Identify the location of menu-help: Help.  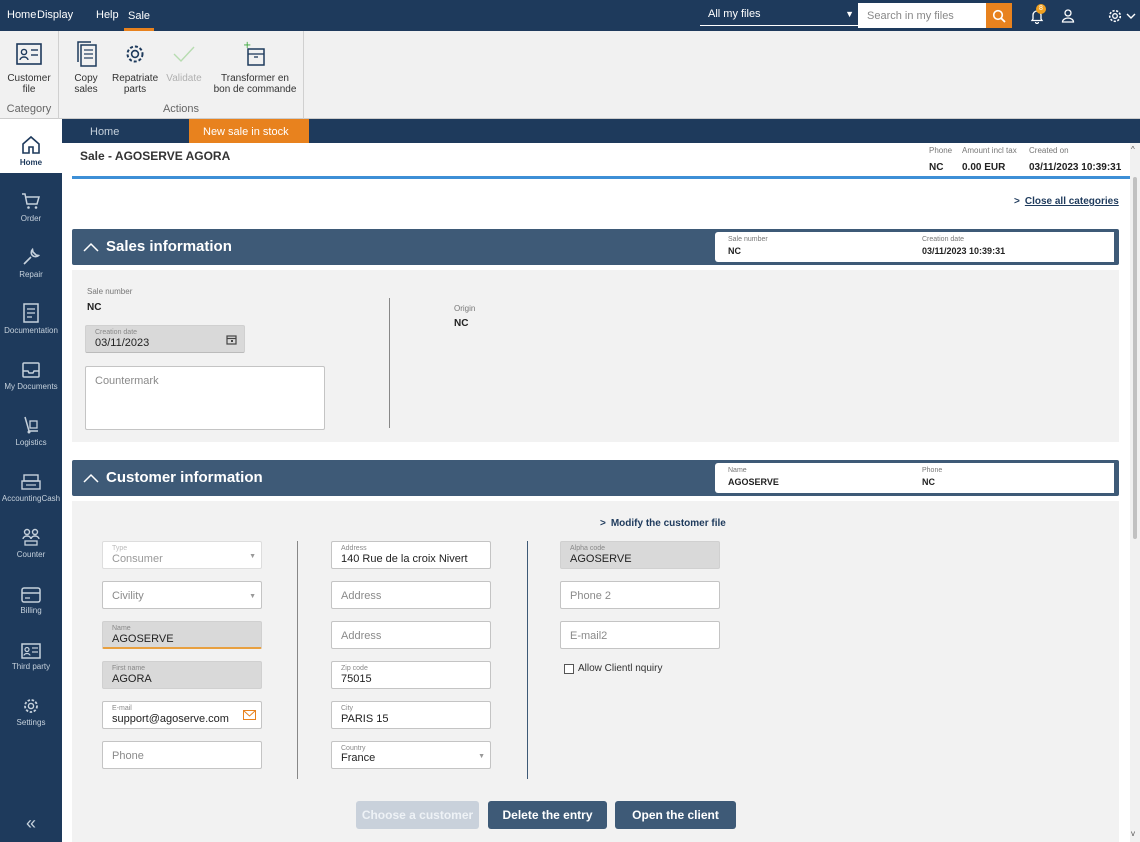
(107, 15).